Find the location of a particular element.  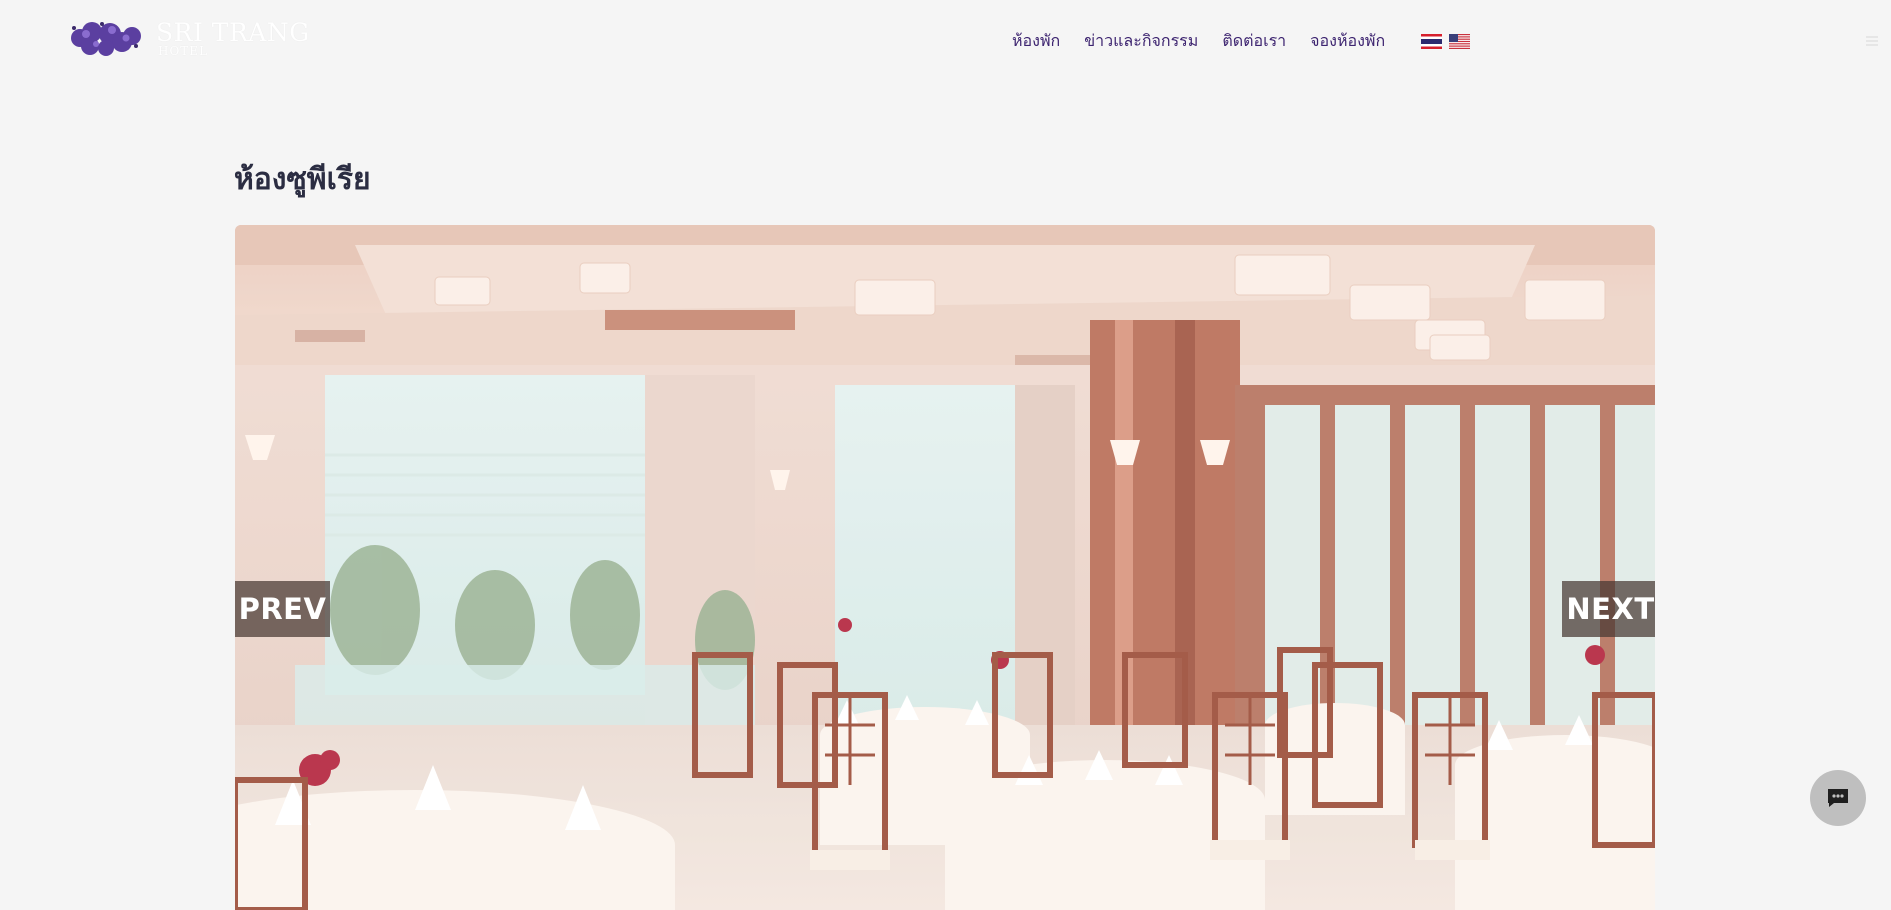

brand-sub: HOTEL is located at coordinates (183, 51).